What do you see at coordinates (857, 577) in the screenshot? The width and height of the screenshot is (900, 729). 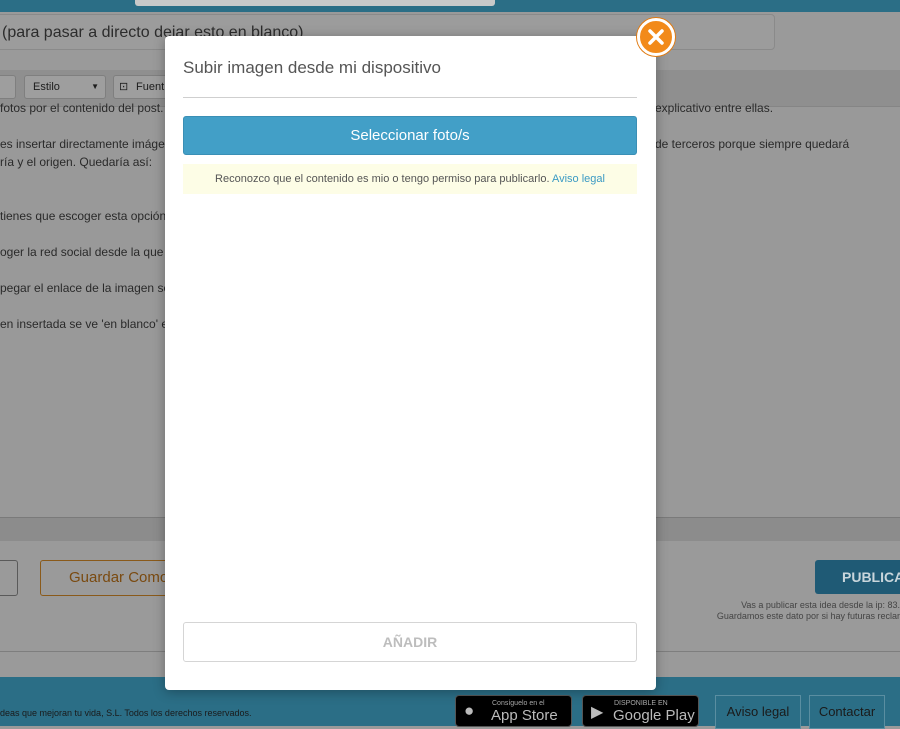 I see `publish-button: PUBLICA` at bounding box center [857, 577].